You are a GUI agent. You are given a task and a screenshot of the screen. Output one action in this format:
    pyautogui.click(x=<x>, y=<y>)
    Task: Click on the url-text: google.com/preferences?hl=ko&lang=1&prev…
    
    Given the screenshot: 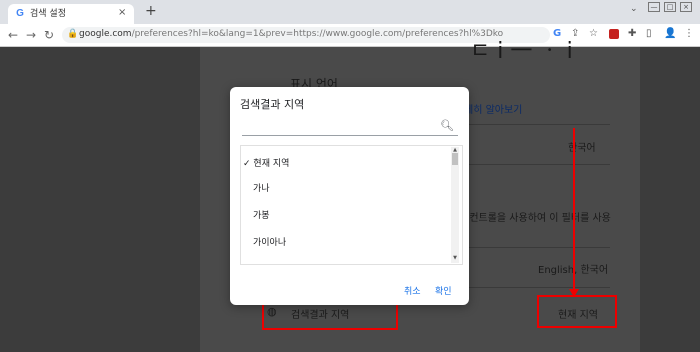 What is the action you would take?
    pyautogui.click(x=291, y=34)
    